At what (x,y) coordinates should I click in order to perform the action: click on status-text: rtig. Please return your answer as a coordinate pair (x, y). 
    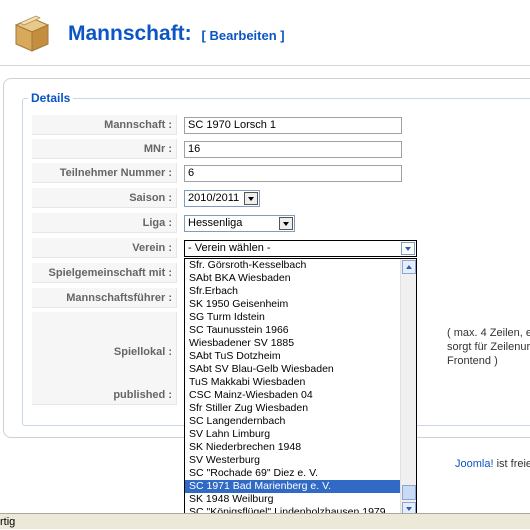
    Looking at the image, I should click on (8, 522).